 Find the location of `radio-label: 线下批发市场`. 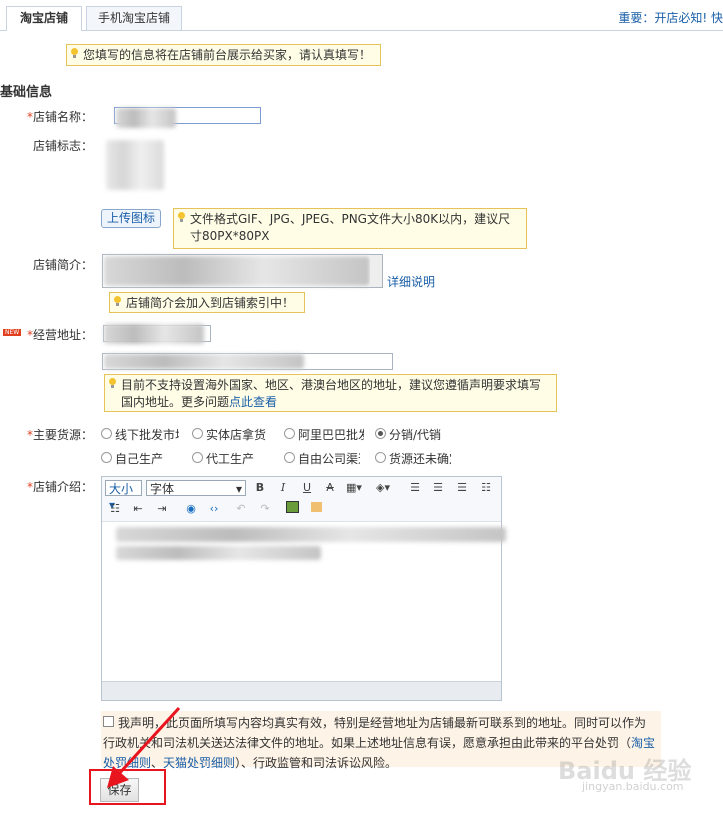

radio-label: 线下批发市场 is located at coordinates (147, 435).